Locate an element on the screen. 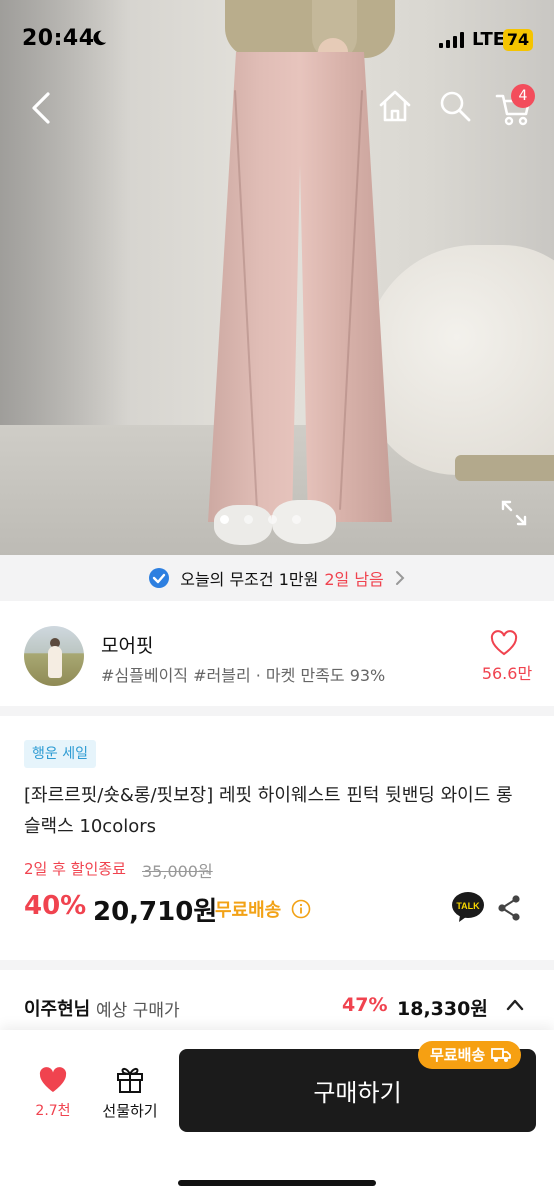  store-avatar is located at coordinates (54, 656).